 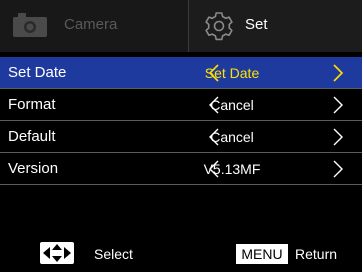 What do you see at coordinates (30, 25) in the screenshot?
I see `camera-icon` at bounding box center [30, 25].